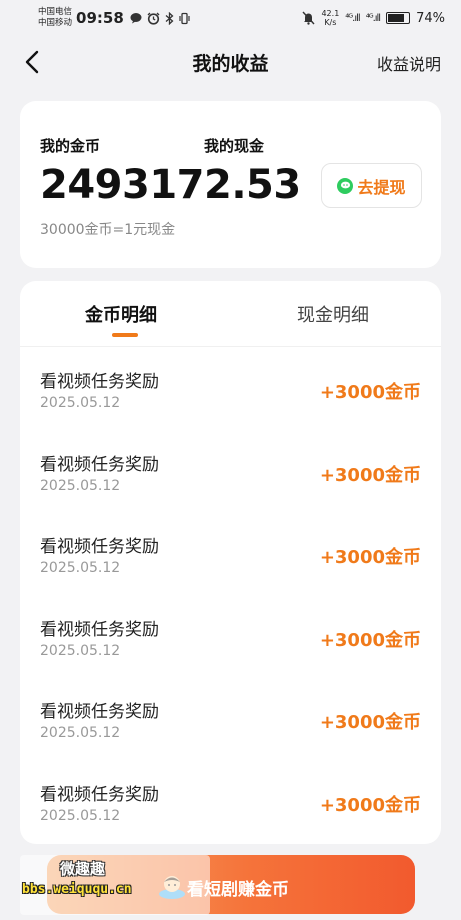 The width and height of the screenshot is (461, 920). What do you see at coordinates (108, 230) in the screenshot?
I see `exchange-rate-text: 30000金币=1元现金` at bounding box center [108, 230].